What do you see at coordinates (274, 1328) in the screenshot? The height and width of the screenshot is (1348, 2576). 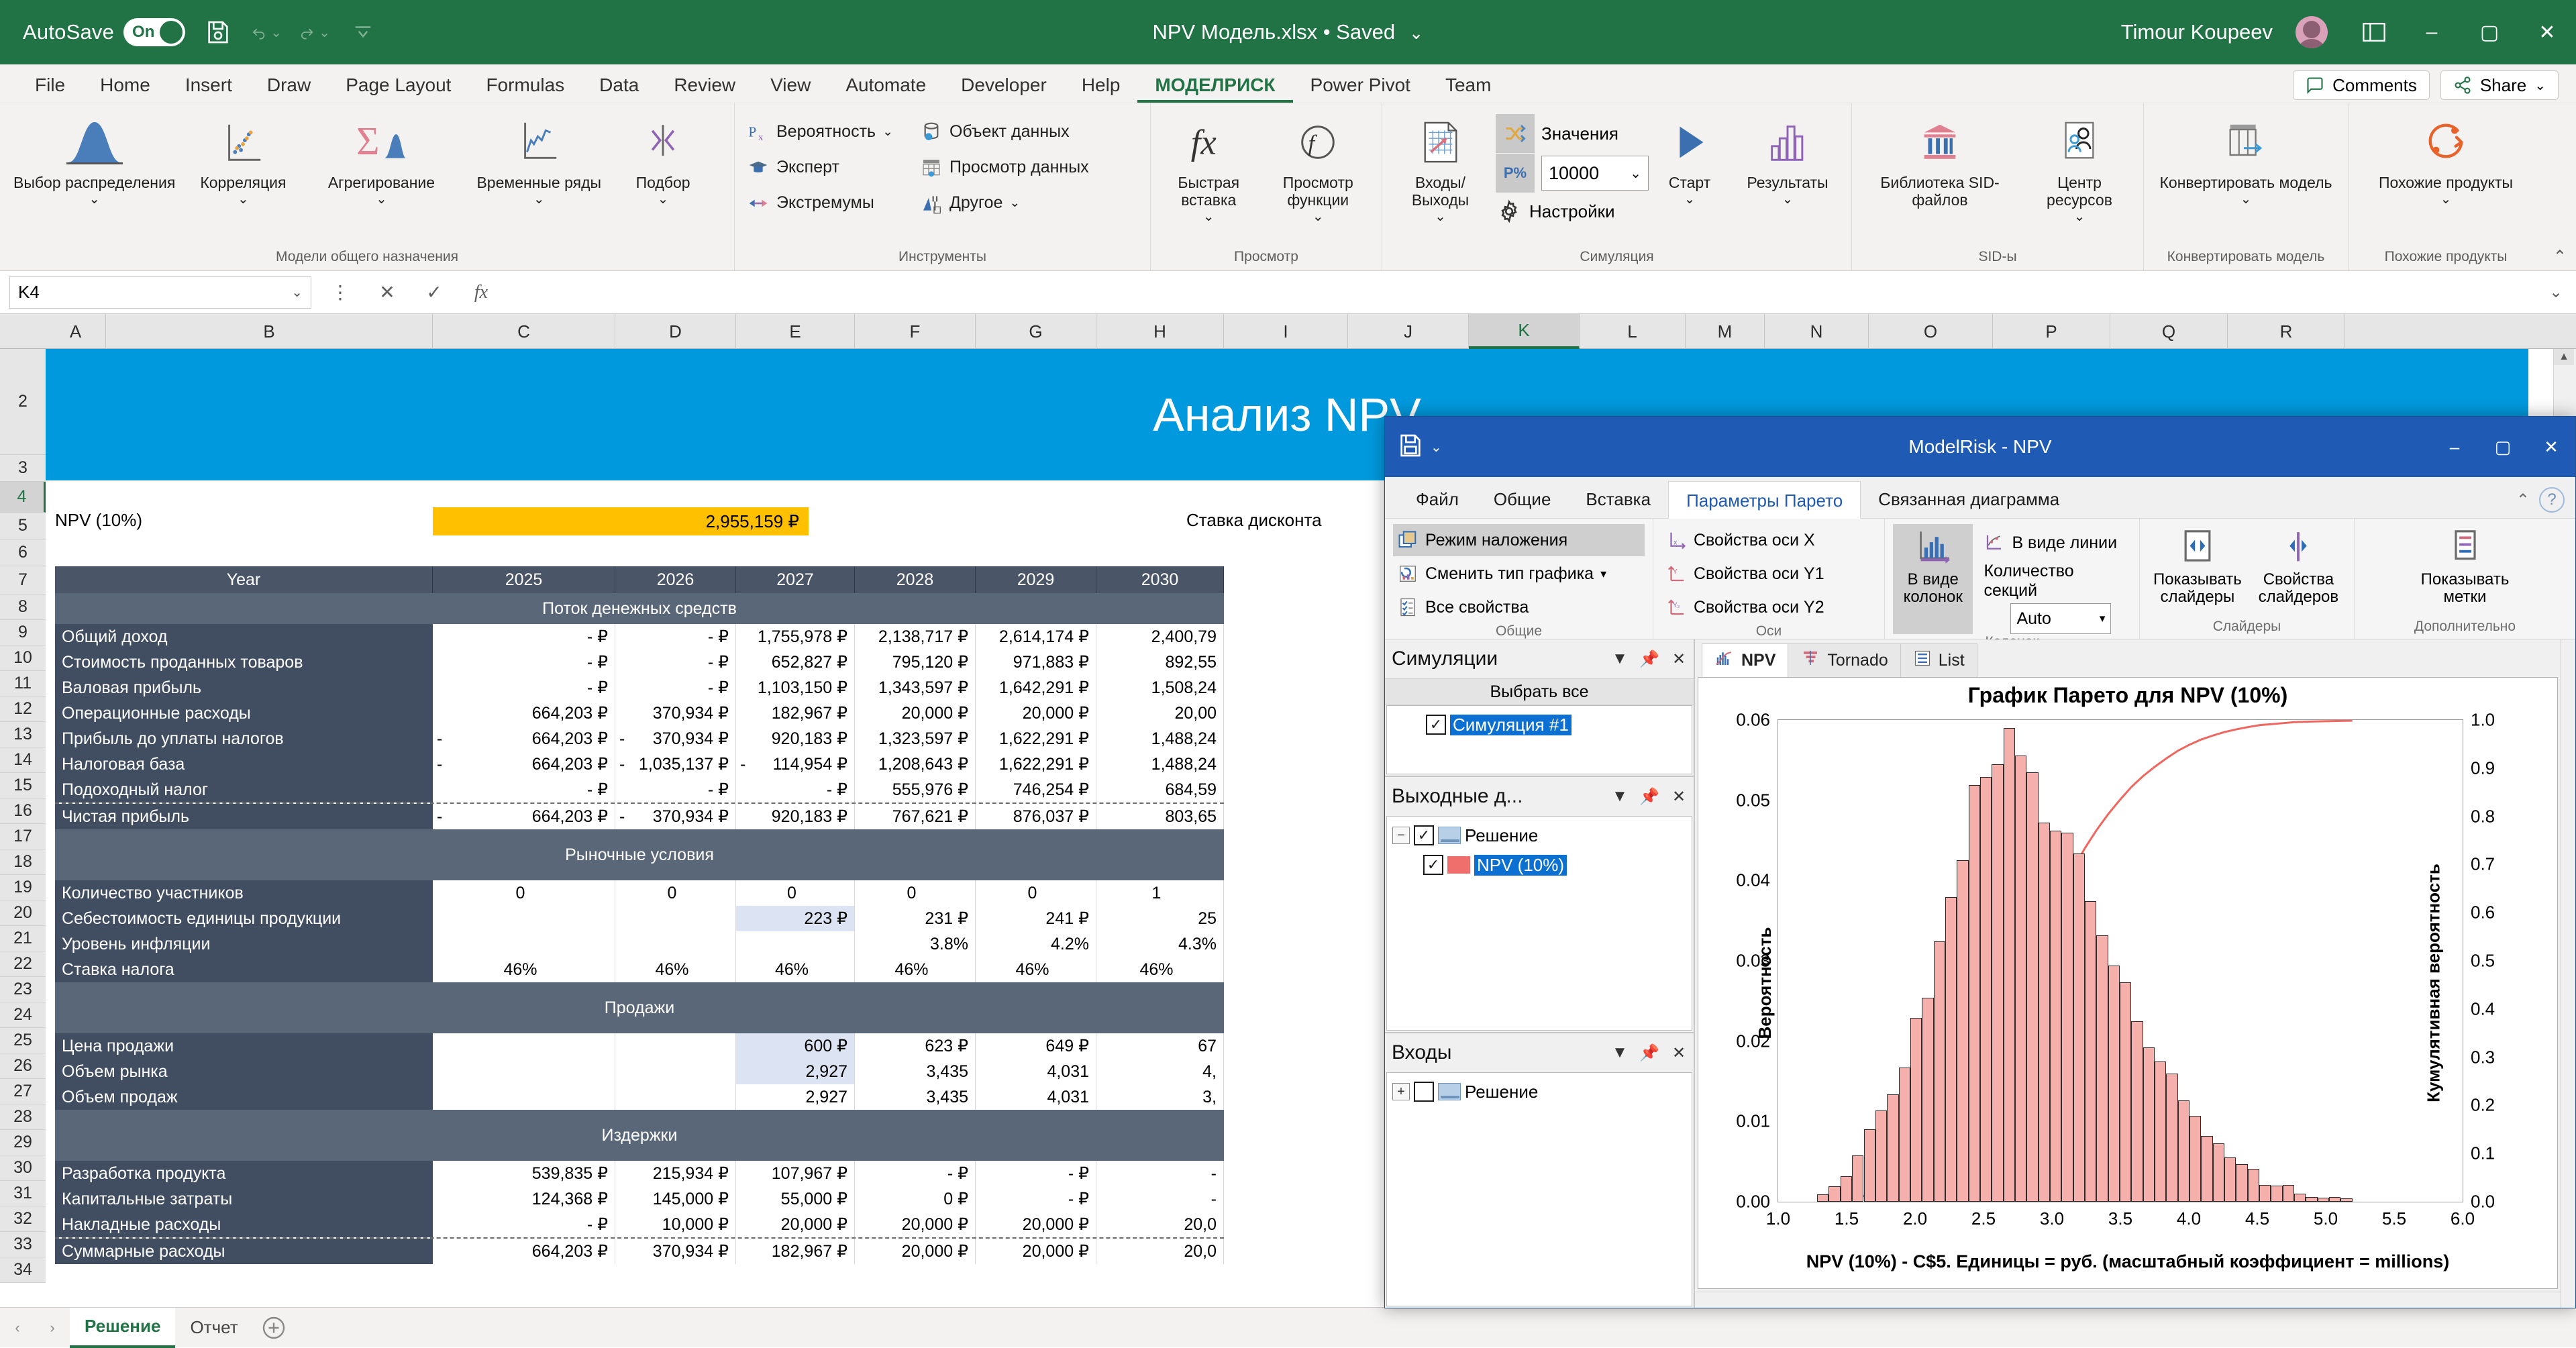 I see `add-sheet-icon` at bounding box center [274, 1328].